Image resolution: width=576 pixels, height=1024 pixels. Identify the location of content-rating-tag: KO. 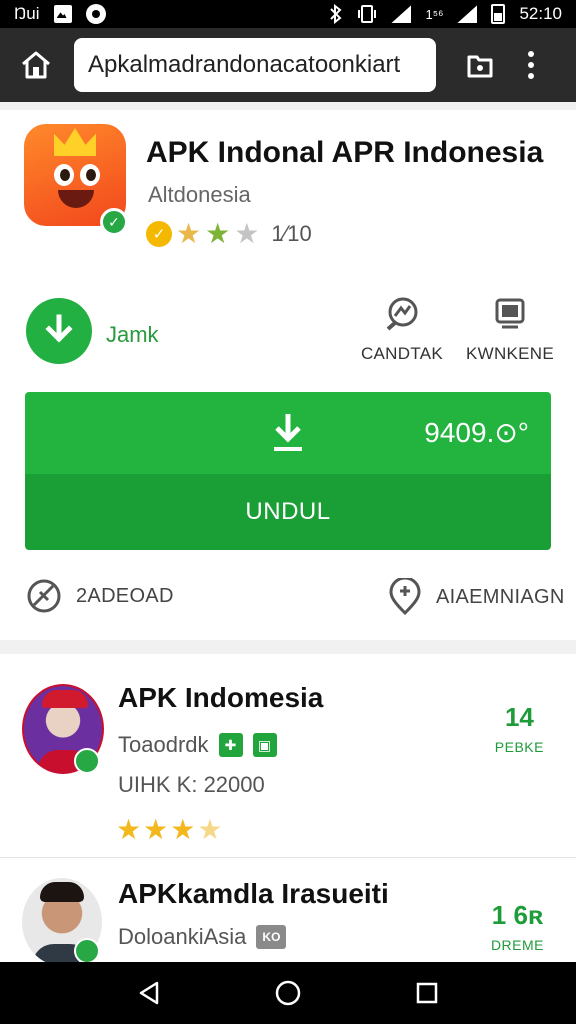
(271, 937).